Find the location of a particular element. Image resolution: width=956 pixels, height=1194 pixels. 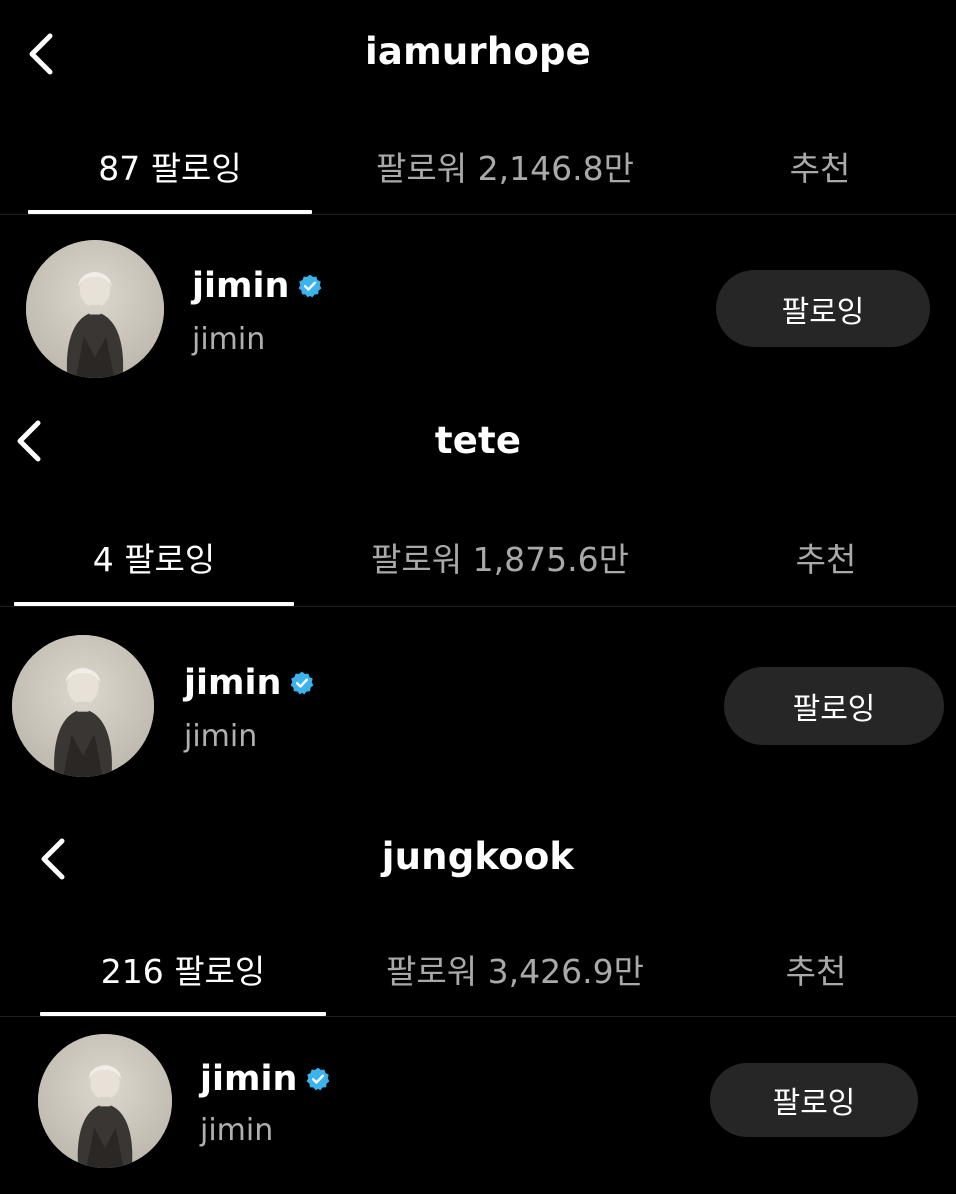

tab-following: 4 팔로잉 is located at coordinates (154, 557).